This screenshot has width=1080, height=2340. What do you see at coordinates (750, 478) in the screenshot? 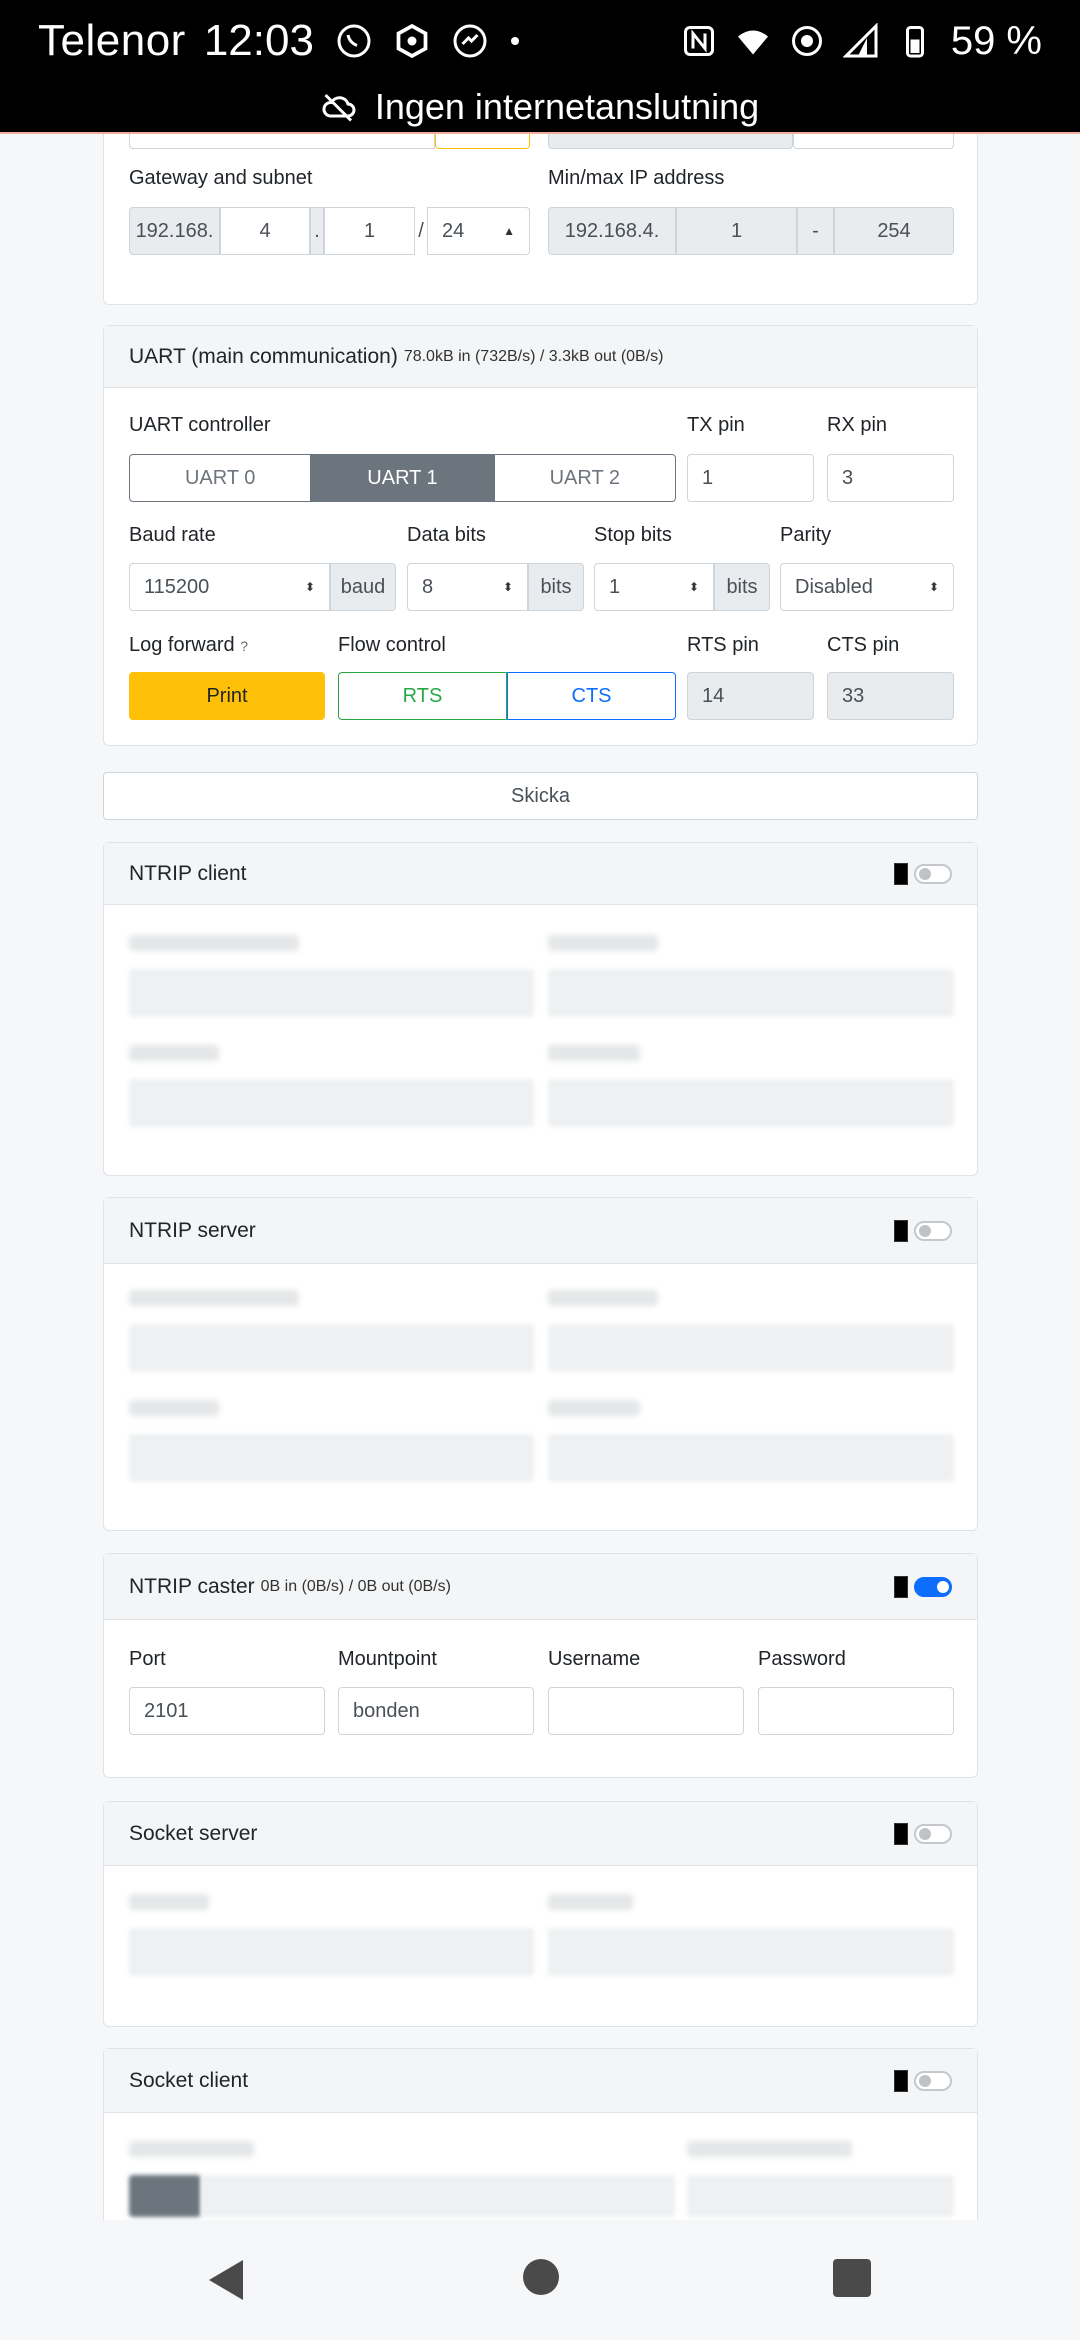
I see `tx-pin-input: 1` at bounding box center [750, 478].